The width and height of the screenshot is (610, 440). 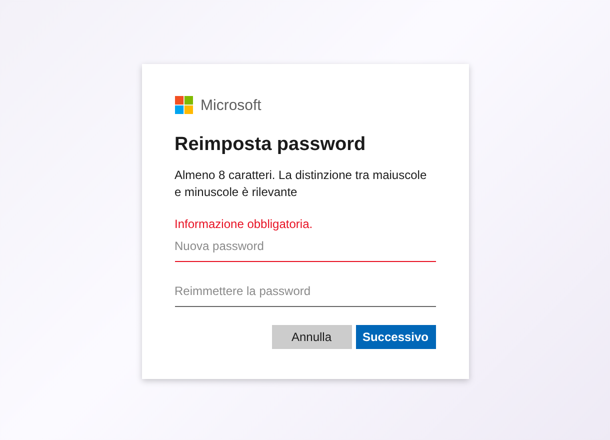 What do you see at coordinates (183, 105) in the screenshot?
I see `four-squares-logo-icon` at bounding box center [183, 105].